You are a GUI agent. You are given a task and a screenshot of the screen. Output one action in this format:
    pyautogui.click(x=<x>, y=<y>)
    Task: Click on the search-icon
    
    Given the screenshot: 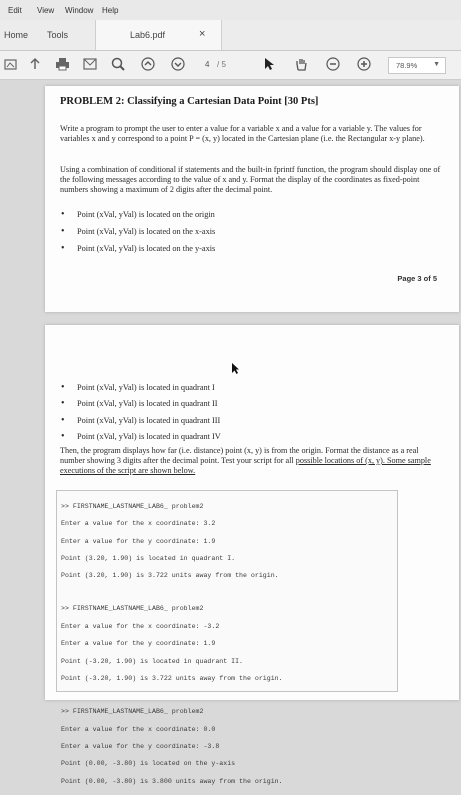 What is the action you would take?
    pyautogui.click(x=118, y=64)
    